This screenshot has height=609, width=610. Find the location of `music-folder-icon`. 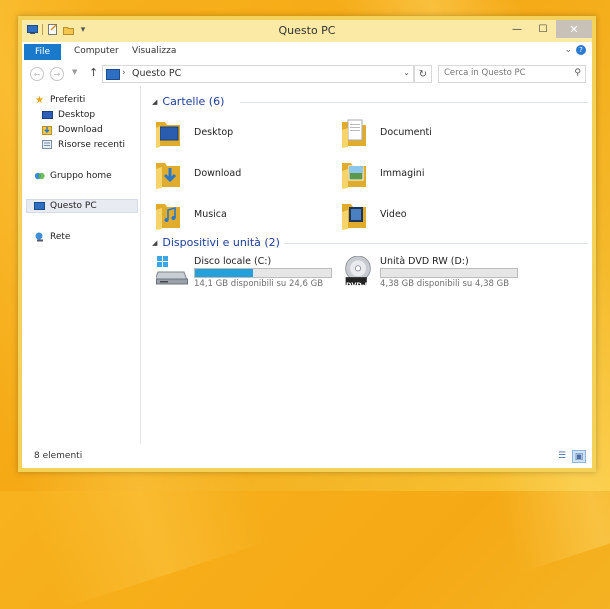

music-folder-icon is located at coordinates (168, 217).